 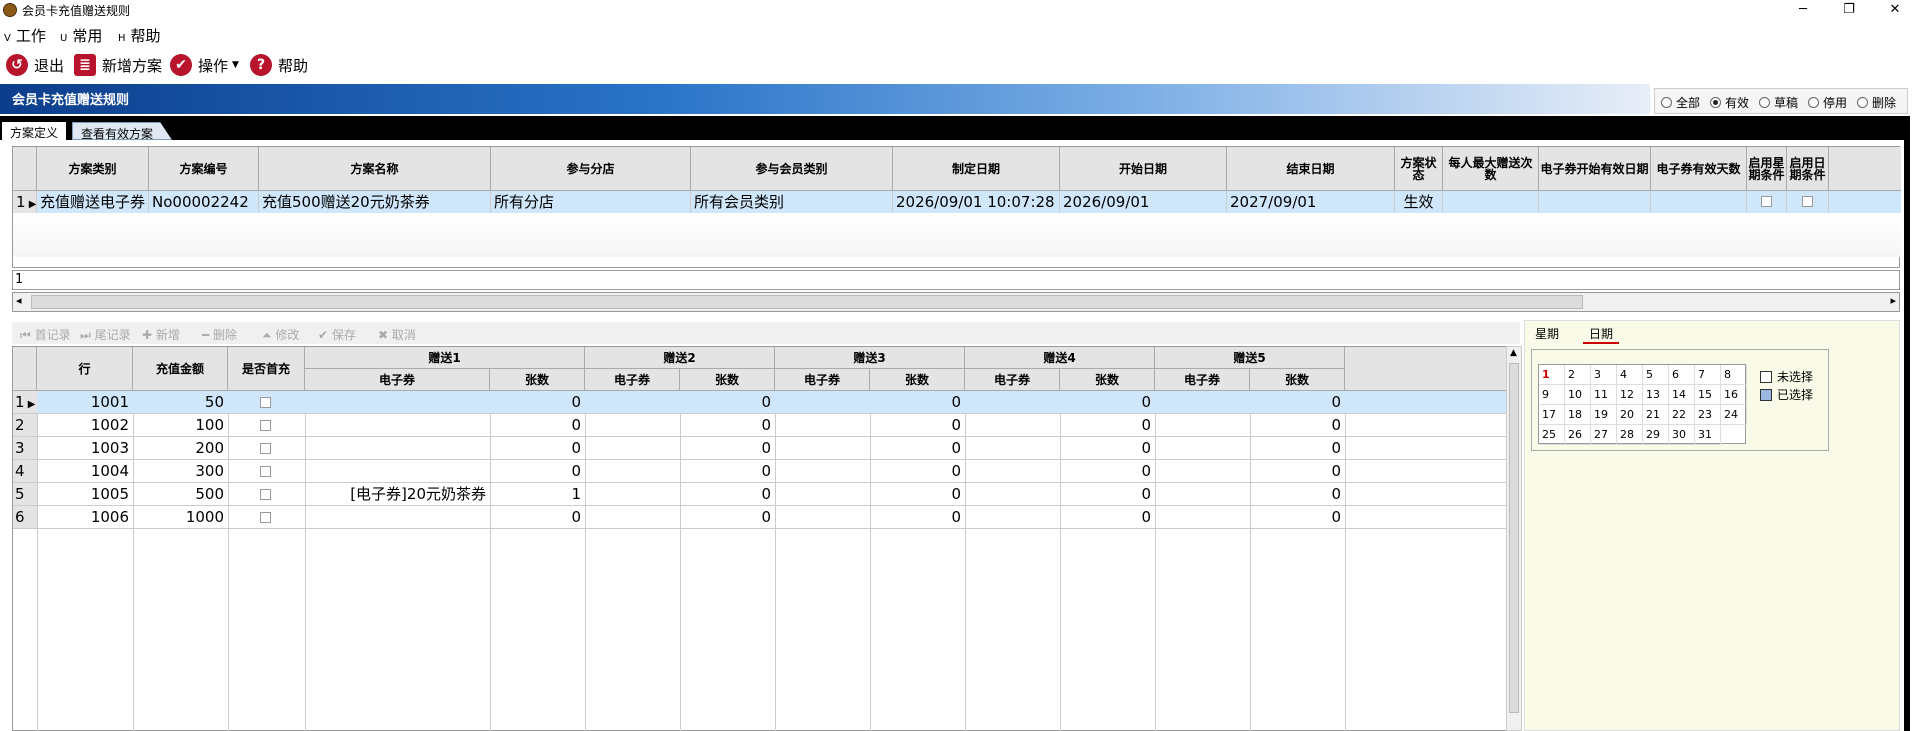 I want to click on cell-amount: 500, so click(x=180, y=494).